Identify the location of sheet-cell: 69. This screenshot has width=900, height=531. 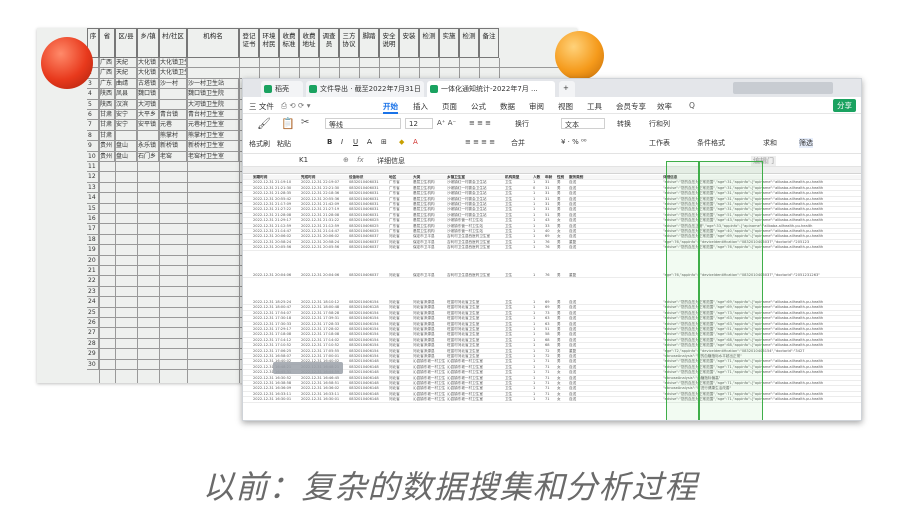
(550, 302).